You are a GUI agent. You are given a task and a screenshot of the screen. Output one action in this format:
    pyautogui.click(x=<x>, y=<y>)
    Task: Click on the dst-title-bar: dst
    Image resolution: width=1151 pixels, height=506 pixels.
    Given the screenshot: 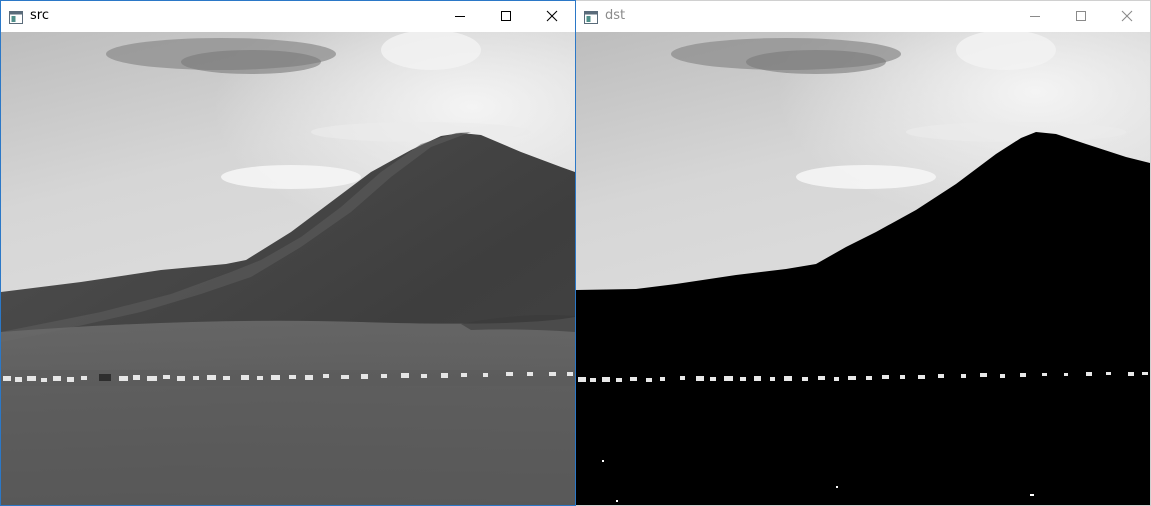 What is the action you would take?
    pyautogui.click(x=863, y=16)
    